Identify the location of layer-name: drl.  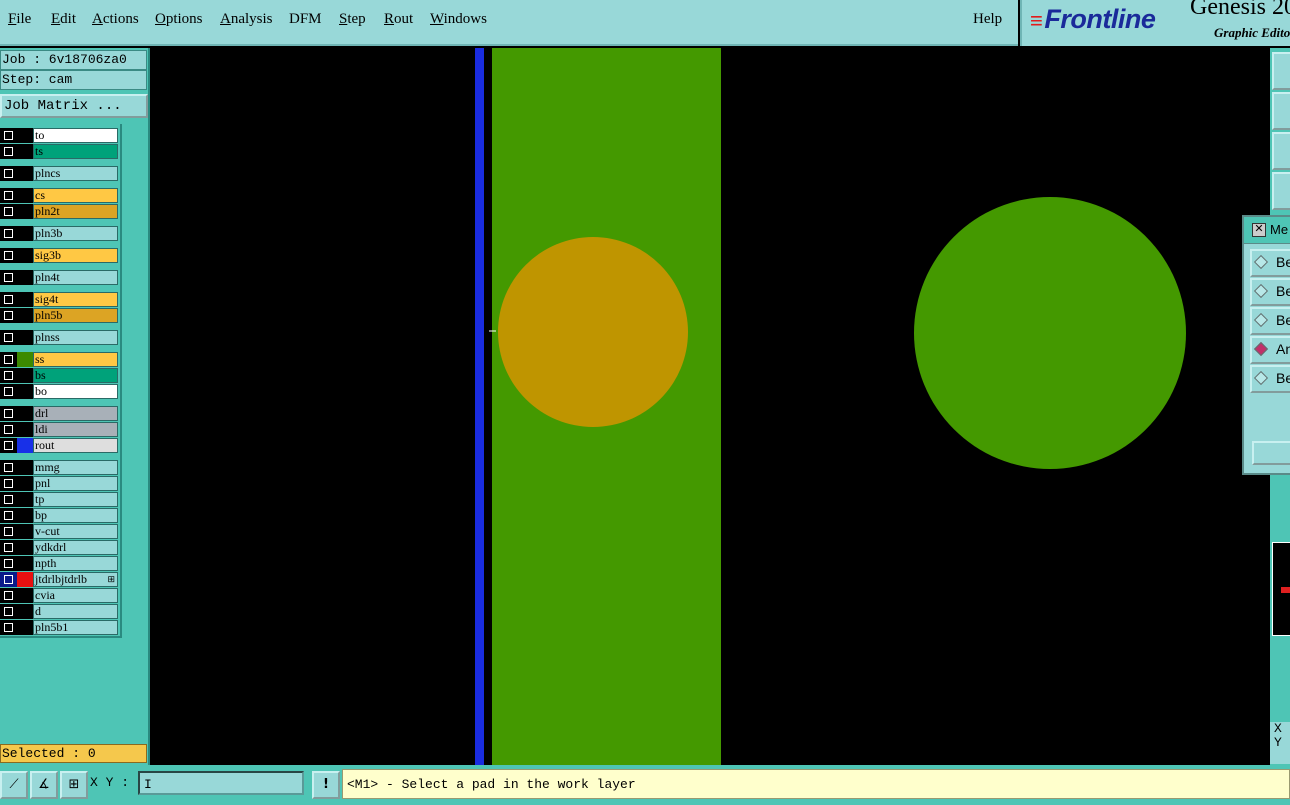
(75, 413).